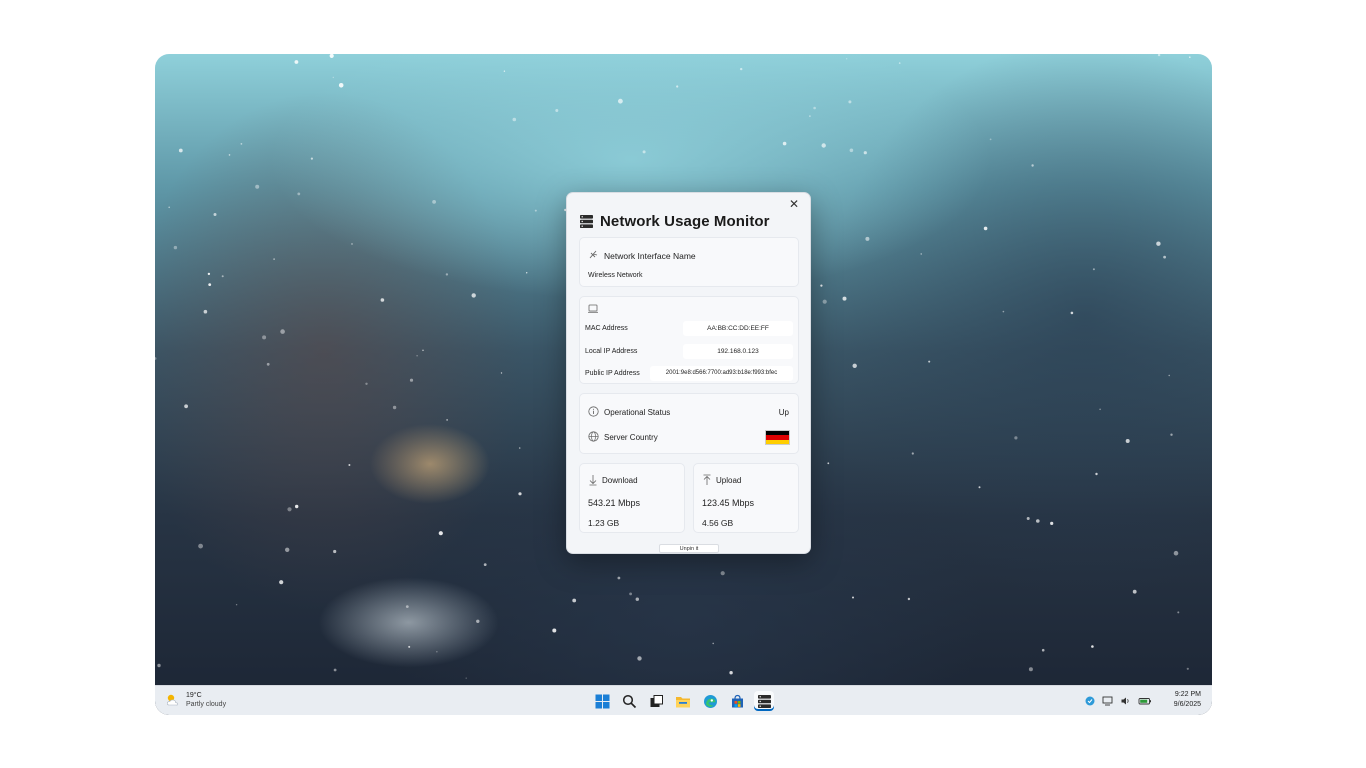 This screenshot has width=1366, height=768. Describe the element at coordinates (689, 423) in the screenshot. I see `status-card: Operational Status Up Server Country` at that location.